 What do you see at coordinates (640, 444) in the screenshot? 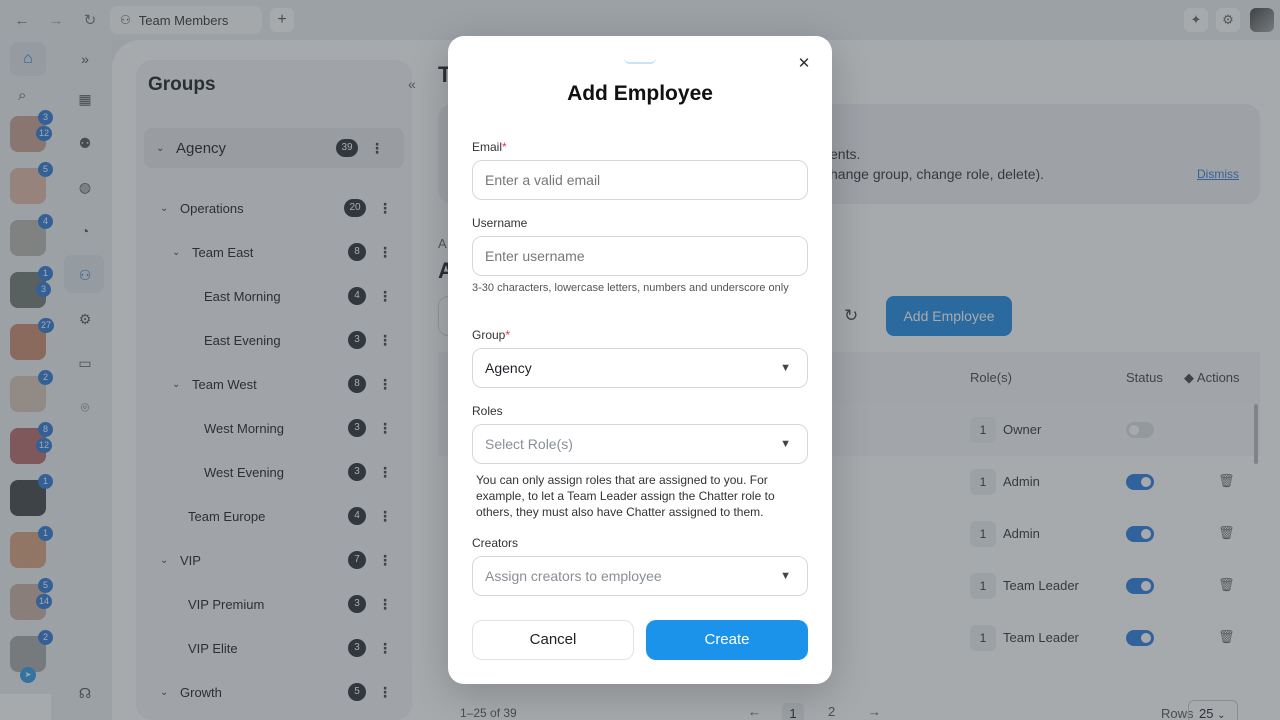
I see `roles-select: Select Role(s) ▼` at bounding box center [640, 444].